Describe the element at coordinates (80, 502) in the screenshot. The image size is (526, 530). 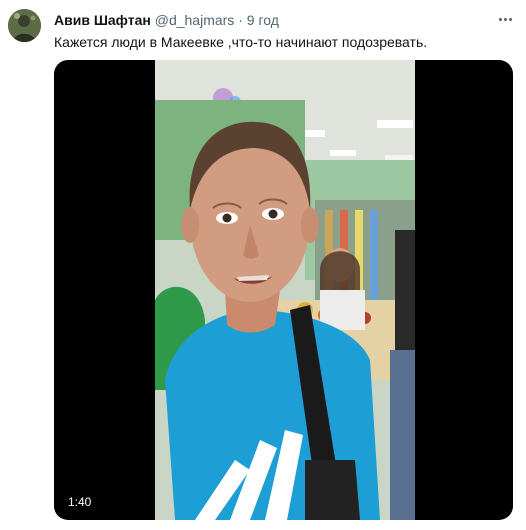
I see `video-duration: 1:40` at that location.